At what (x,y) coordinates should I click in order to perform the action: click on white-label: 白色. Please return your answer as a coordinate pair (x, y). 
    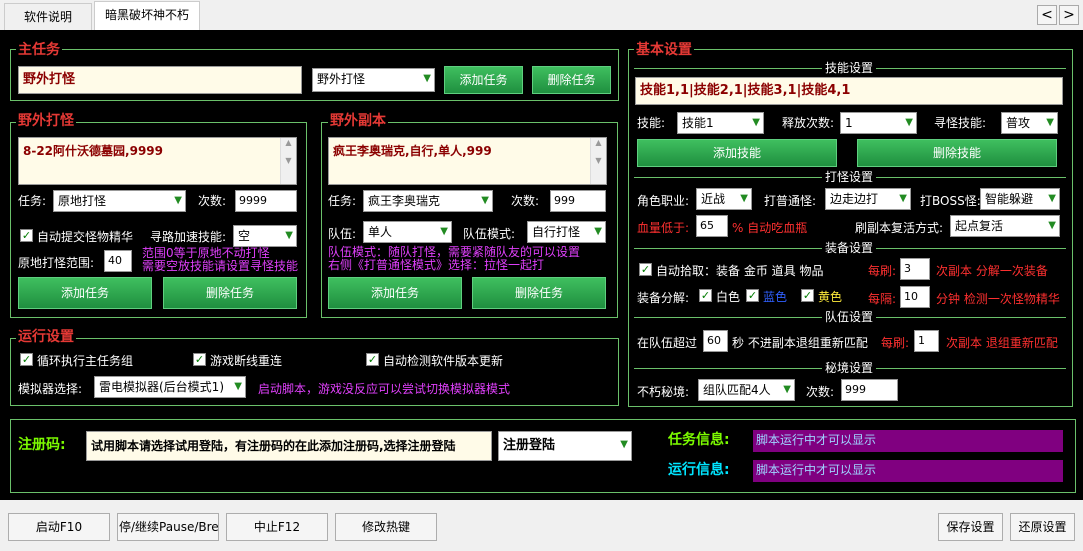
    Looking at the image, I should click on (728, 297).